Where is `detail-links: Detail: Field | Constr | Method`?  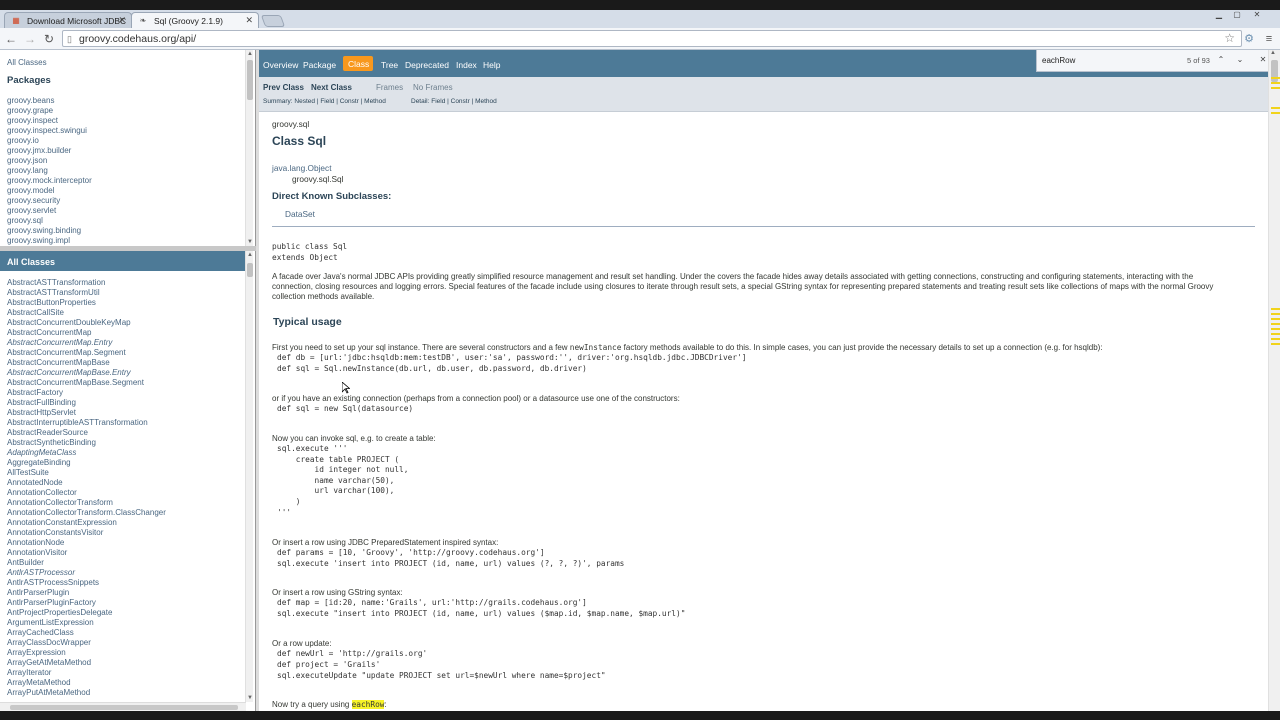
detail-links: Detail: Field | Constr | Method is located at coordinates (454, 101).